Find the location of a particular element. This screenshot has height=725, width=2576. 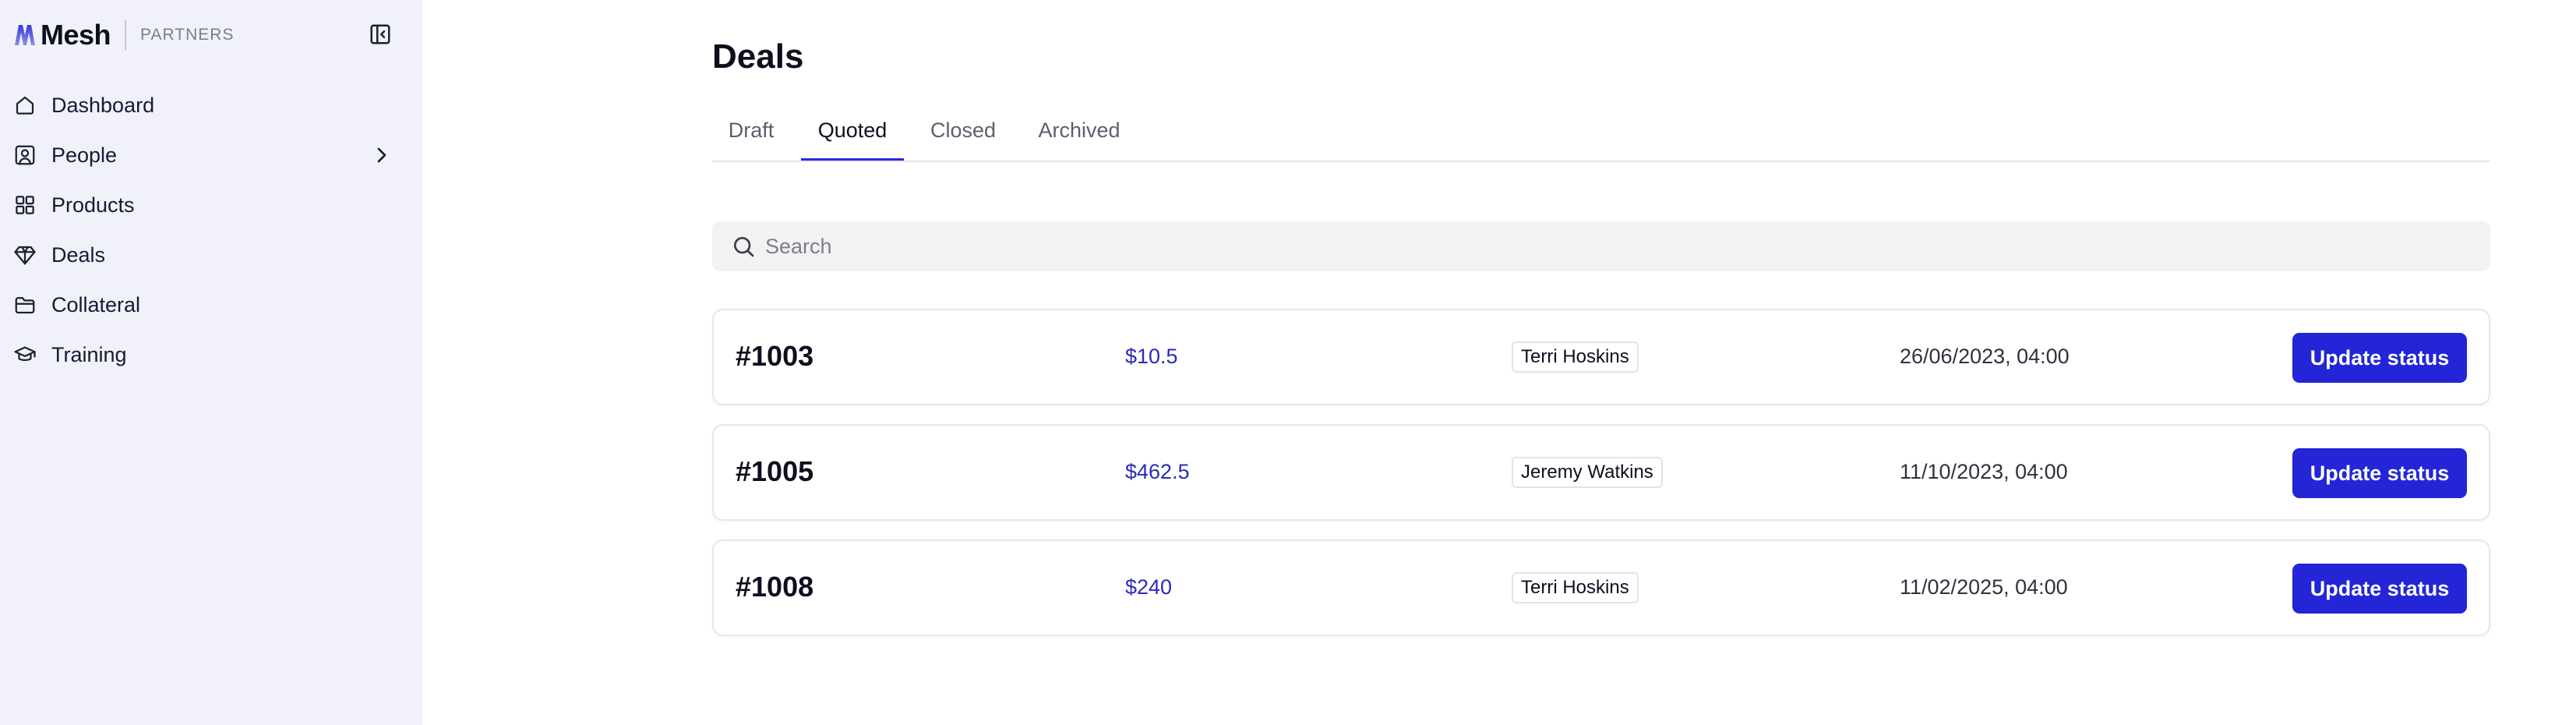

search-bar is located at coordinates (1601, 246).